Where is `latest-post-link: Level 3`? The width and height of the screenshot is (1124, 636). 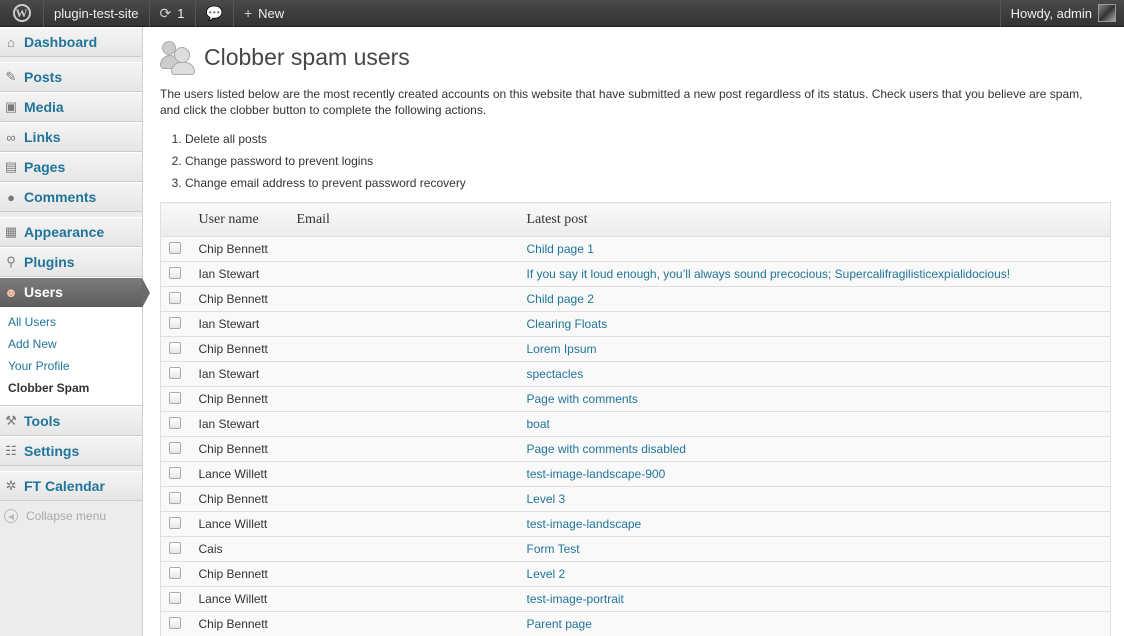 latest-post-link: Level 3 is located at coordinates (818, 499).